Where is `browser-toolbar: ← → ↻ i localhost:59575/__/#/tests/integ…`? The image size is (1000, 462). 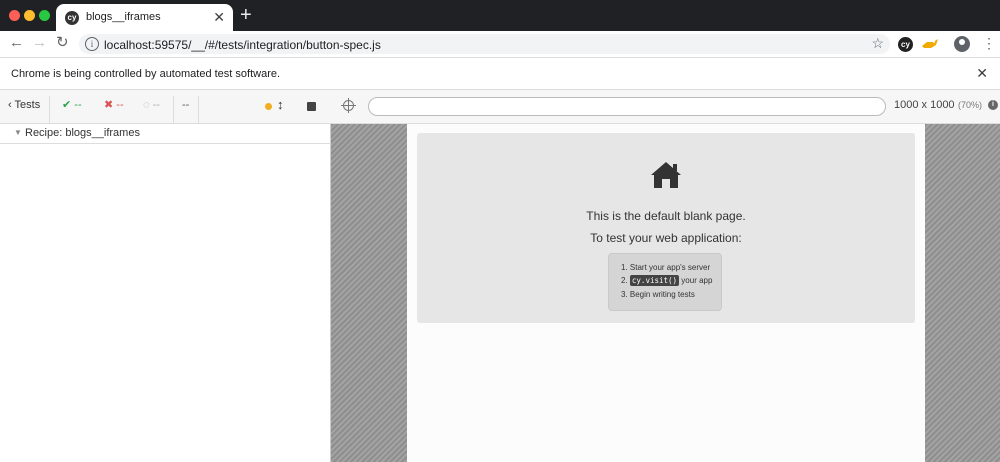 browser-toolbar: ← → ↻ i localhost:59575/__/#/tests/integ… is located at coordinates (500, 44).